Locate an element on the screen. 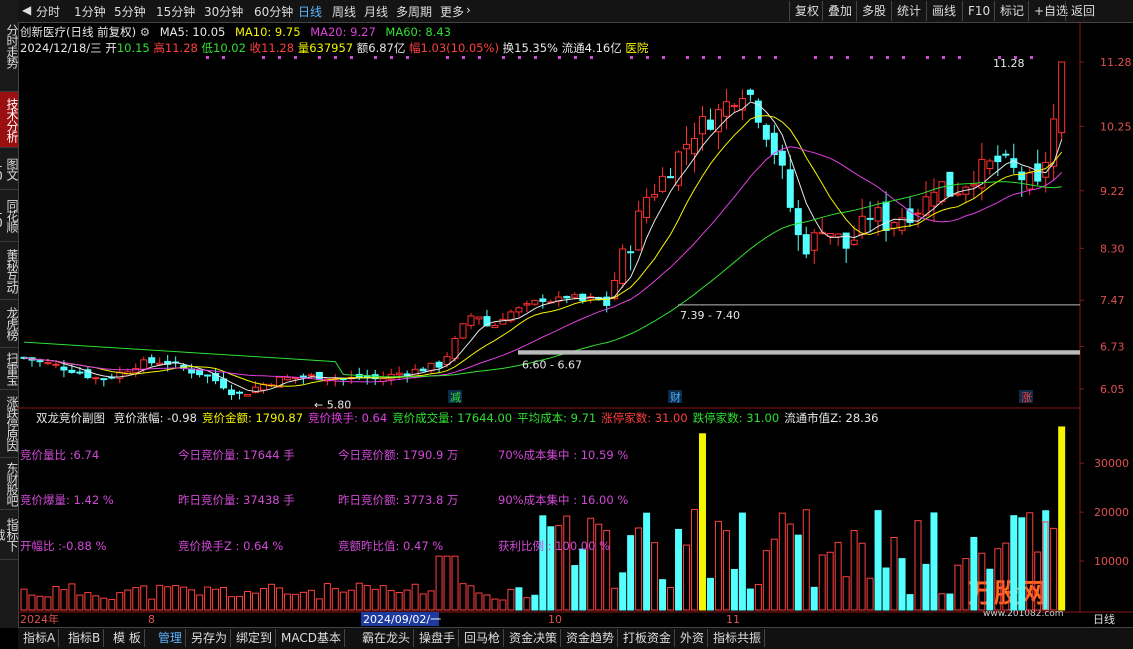 The width and height of the screenshot is (1133, 649). indicator-tab-12: 打板资金 is located at coordinates (648, 638).